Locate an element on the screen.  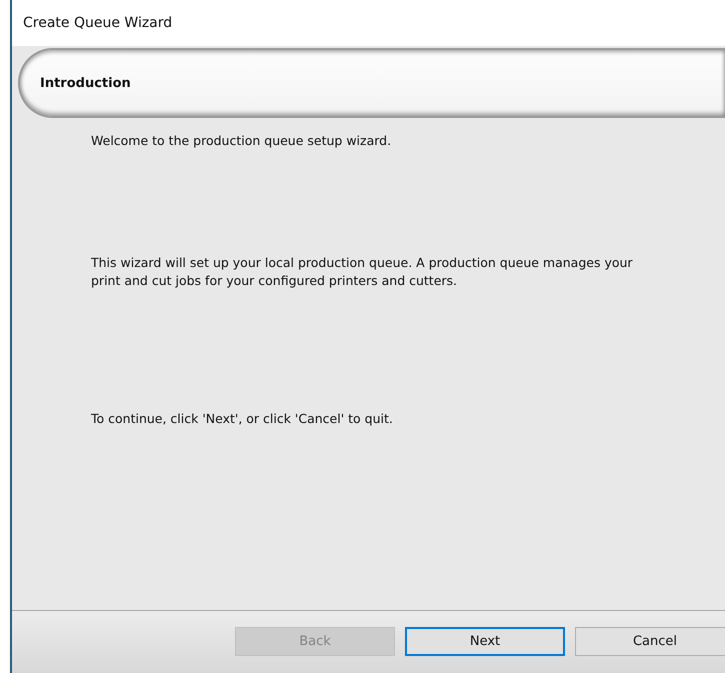
instruction-text: This wizard will set up your local production queue. A production queue manages your print and cut jobs for your configured printers and cutters. is located at coordinates (362, 272).